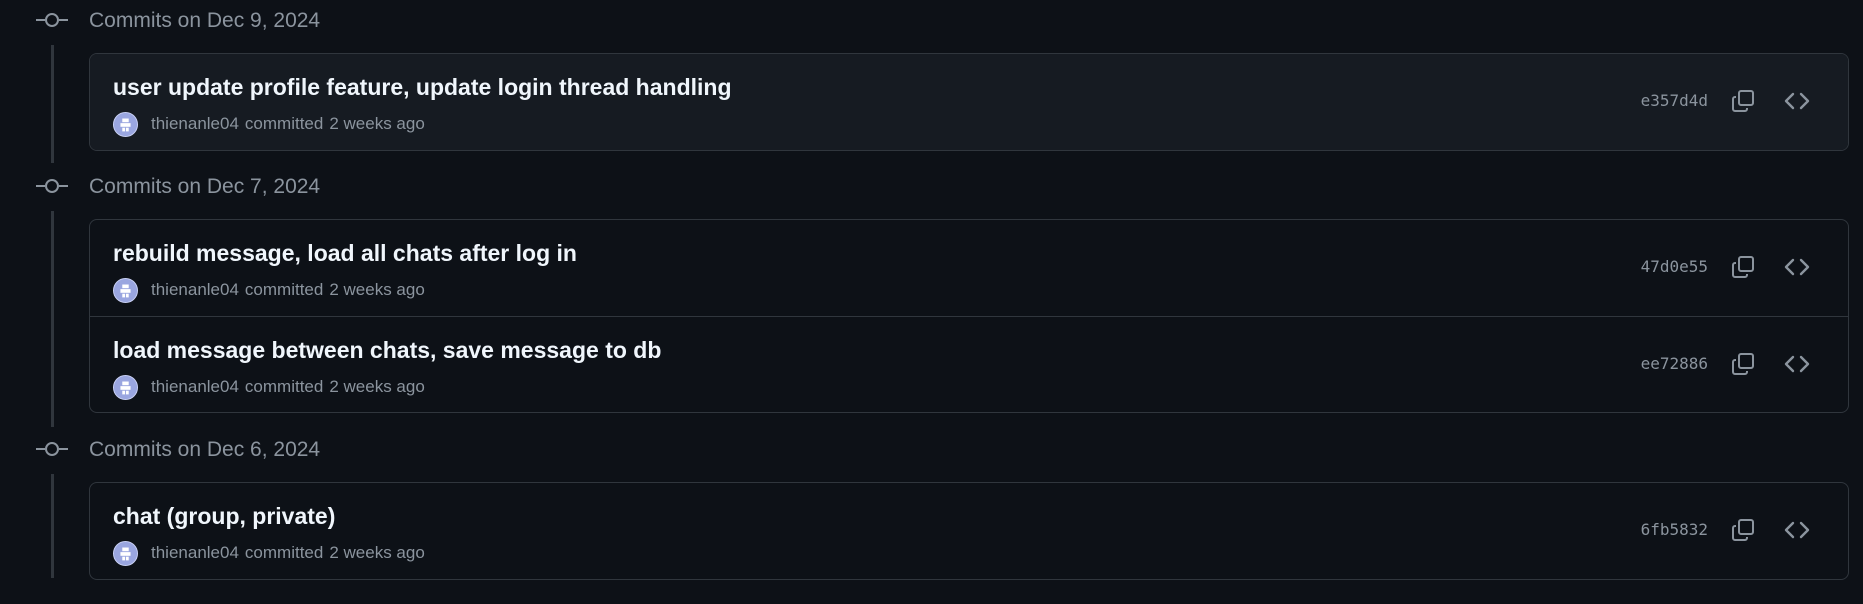  Describe the element at coordinates (205, 20) in the screenshot. I see `commit-group-date: Commits on Dec 9, 2024` at that location.